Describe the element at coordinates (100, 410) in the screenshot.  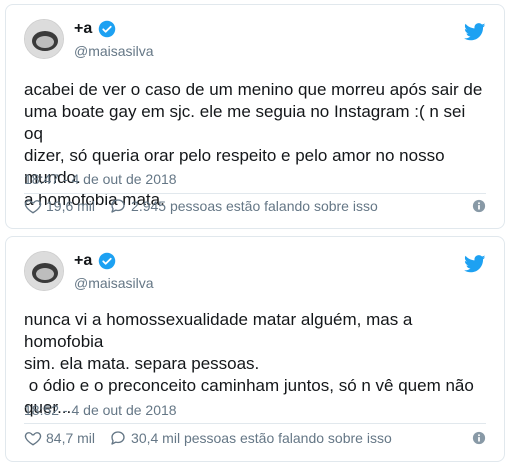
I see `tweet-timestamp: 18:52 - 4 de out de 2018` at that location.